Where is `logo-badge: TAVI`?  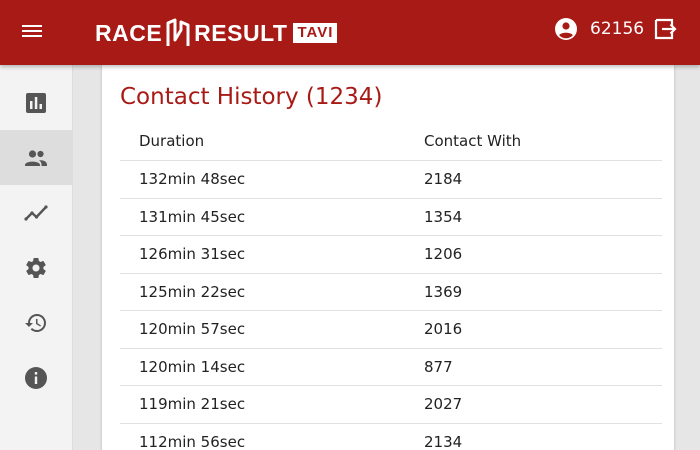
logo-badge: TAVI is located at coordinates (315, 33).